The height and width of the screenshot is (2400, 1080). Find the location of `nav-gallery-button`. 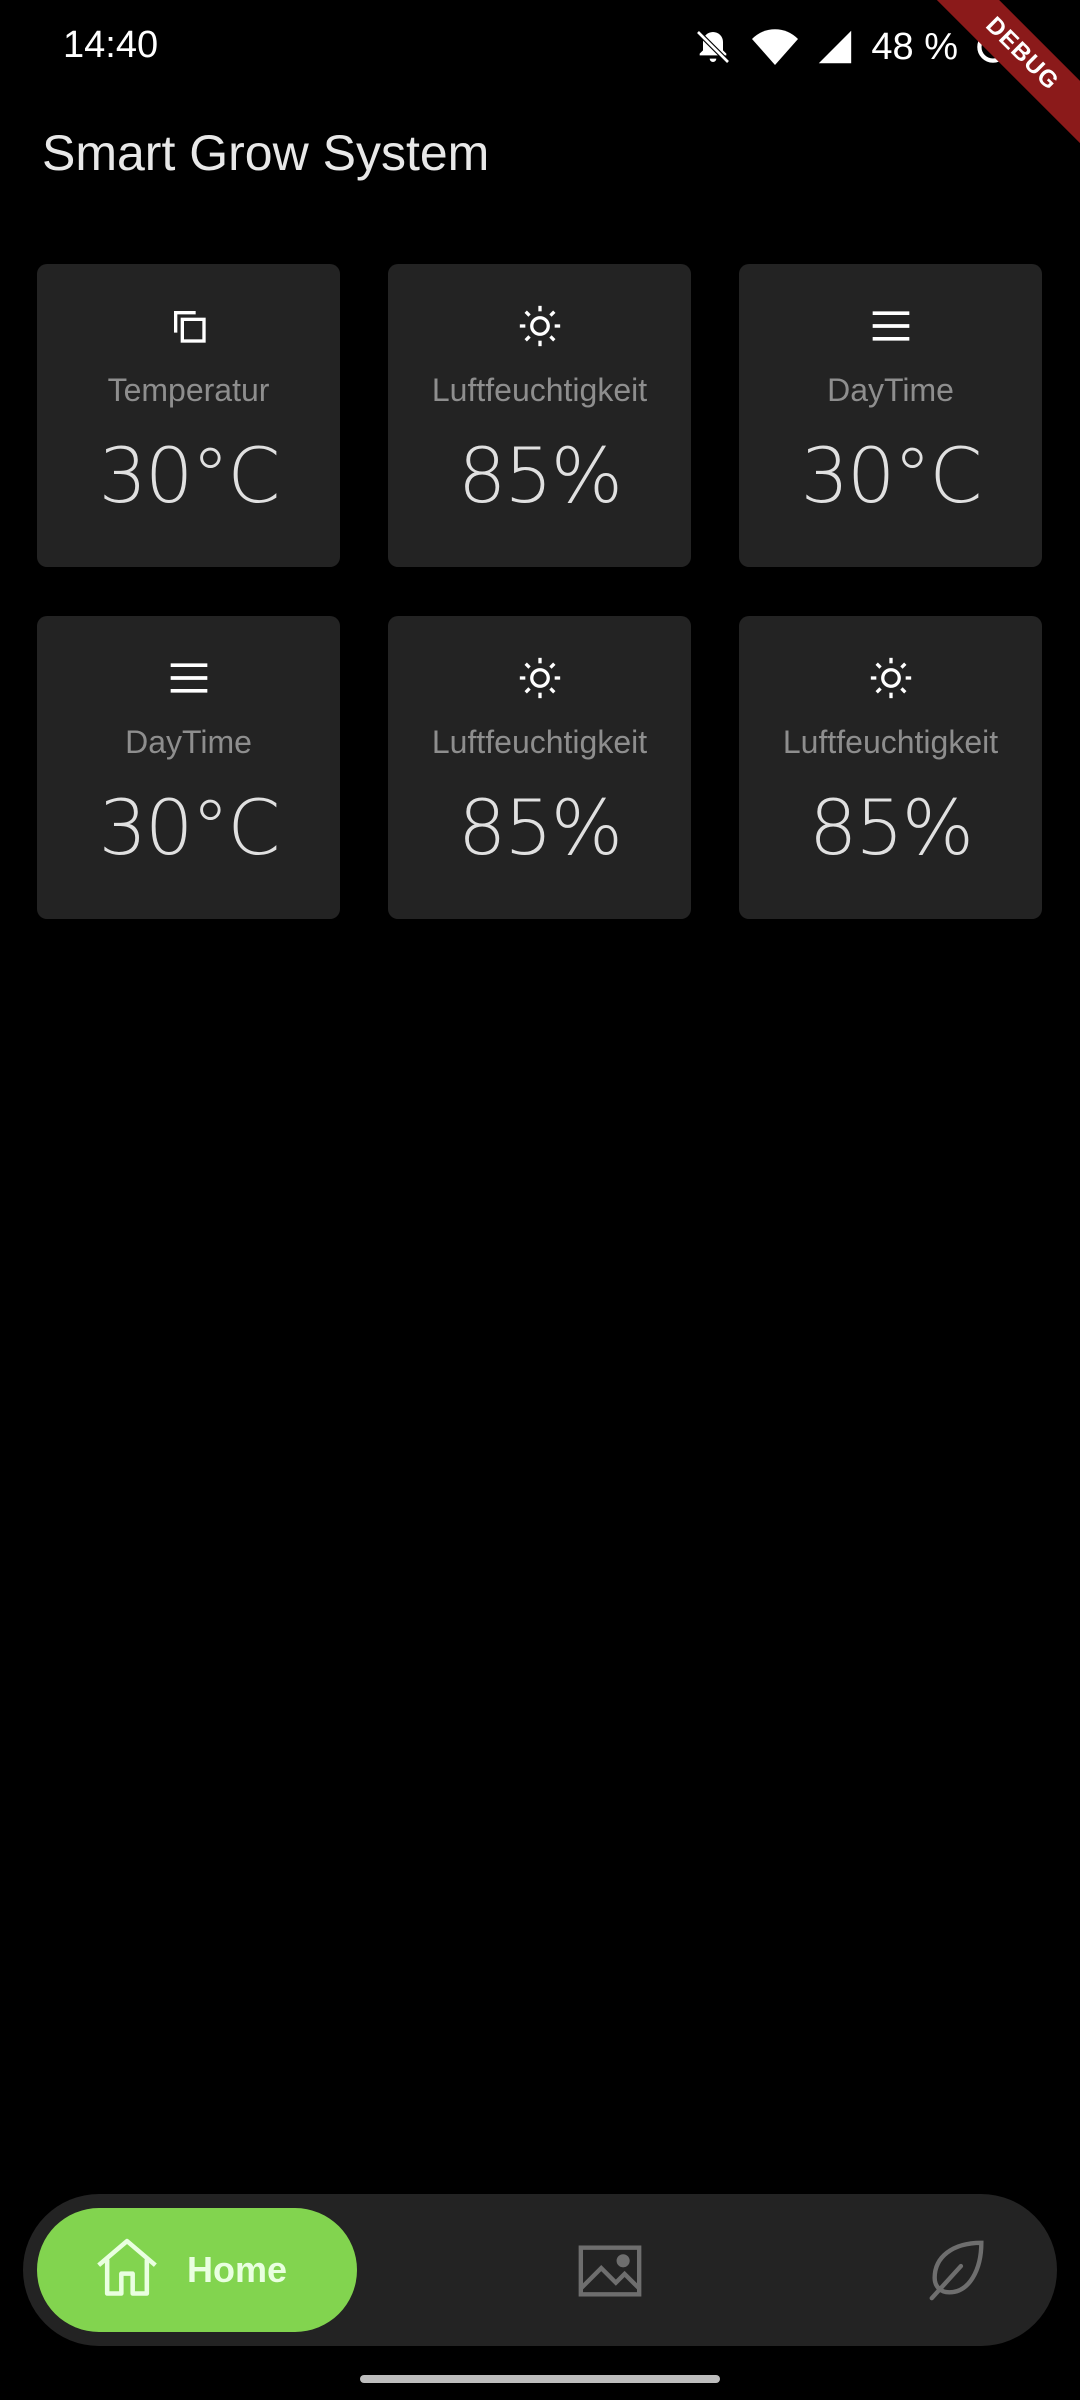

nav-gallery-button is located at coordinates (610, 2271).